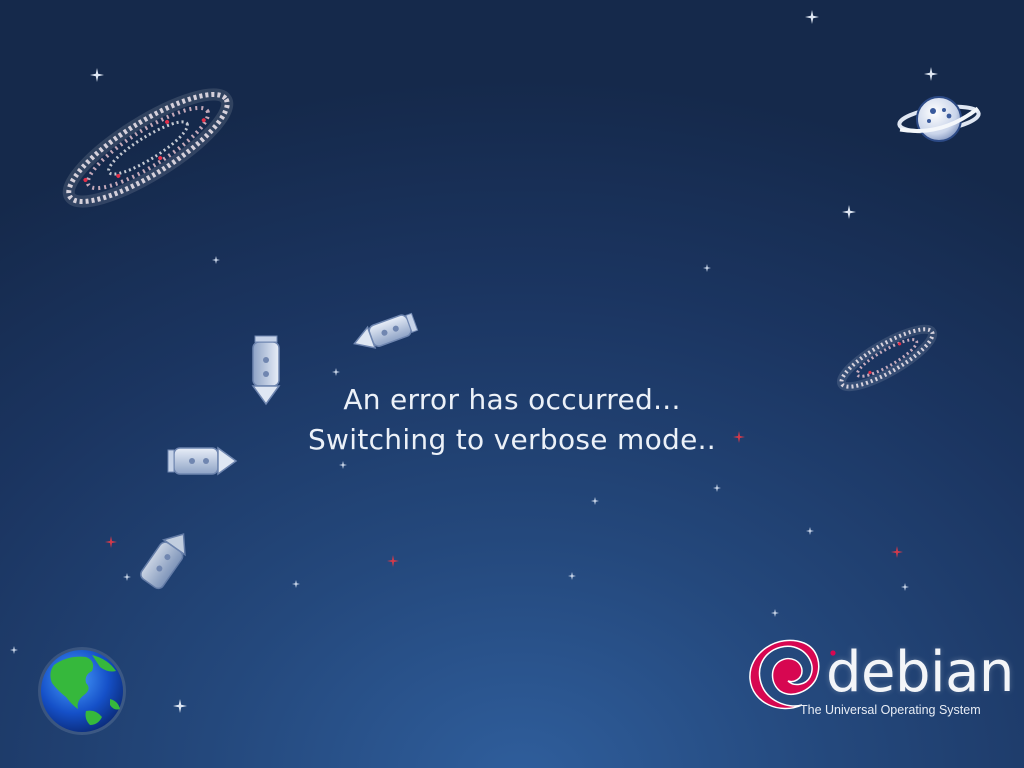 The image size is (1024, 768). I want to click on debian-wordmark: debian, so click(920, 672).